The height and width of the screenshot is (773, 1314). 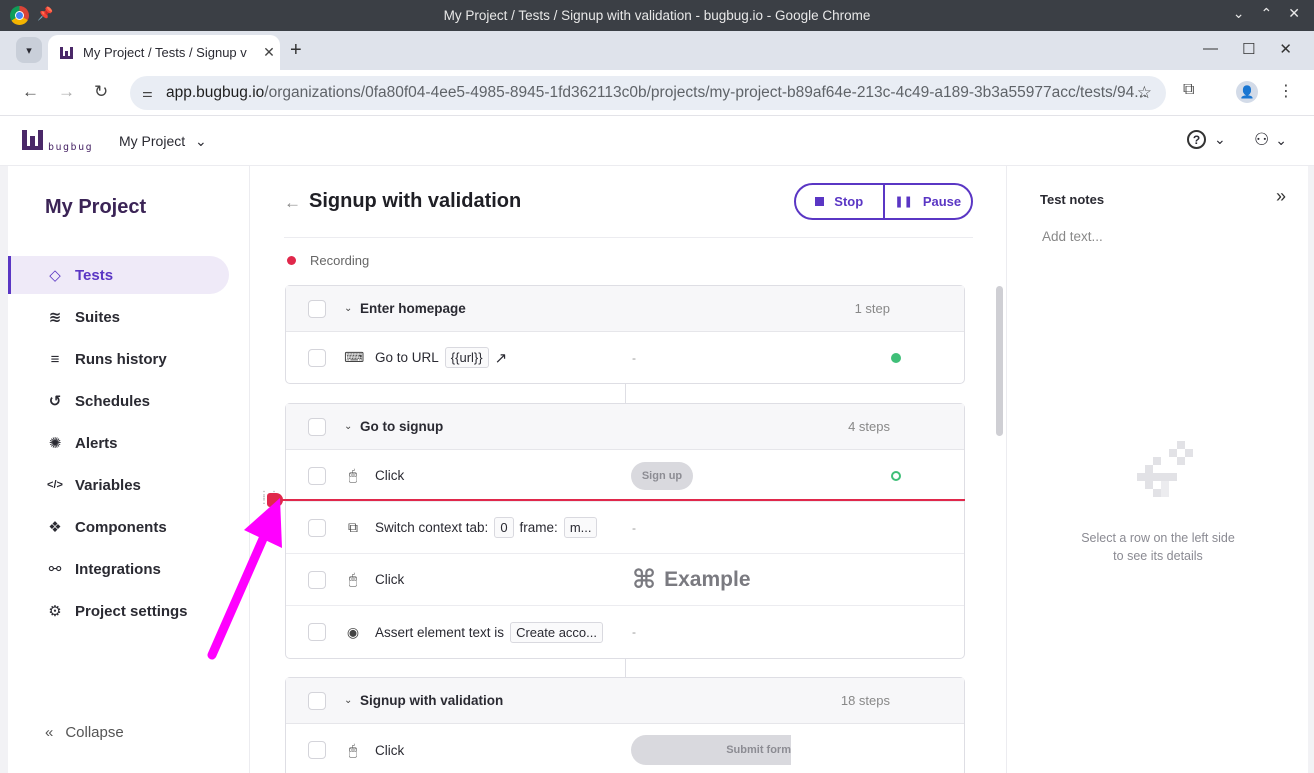 I want to click on step-name: Assert element text is, so click(x=440, y=632).